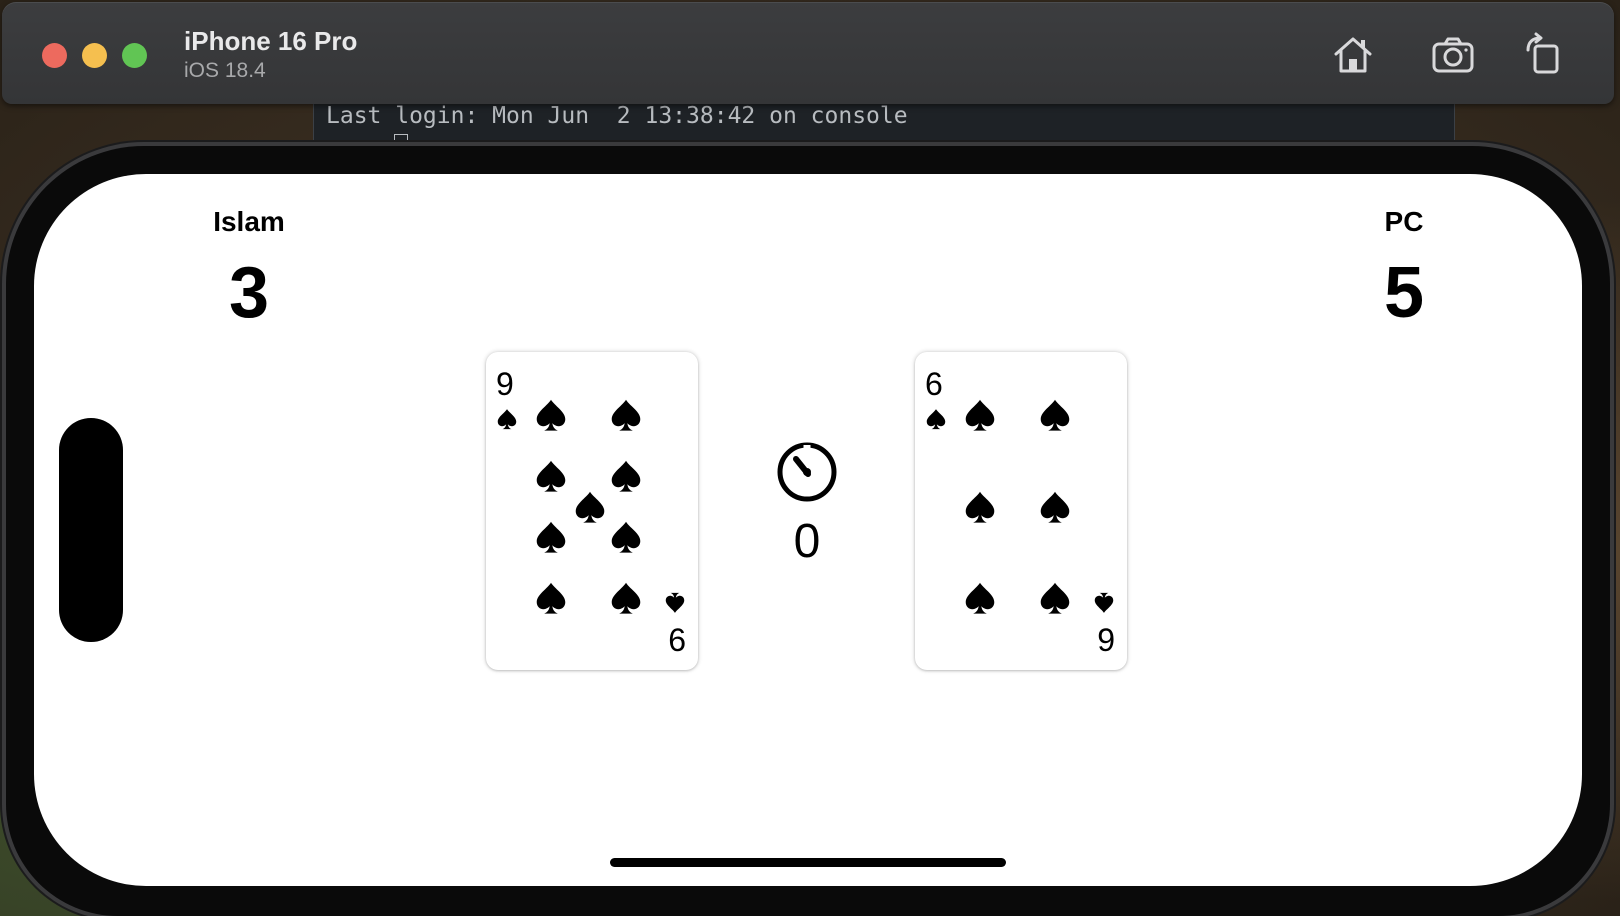 This screenshot has width=1620, height=916. I want to click on opponent-card: 6 9, so click(1021, 511).